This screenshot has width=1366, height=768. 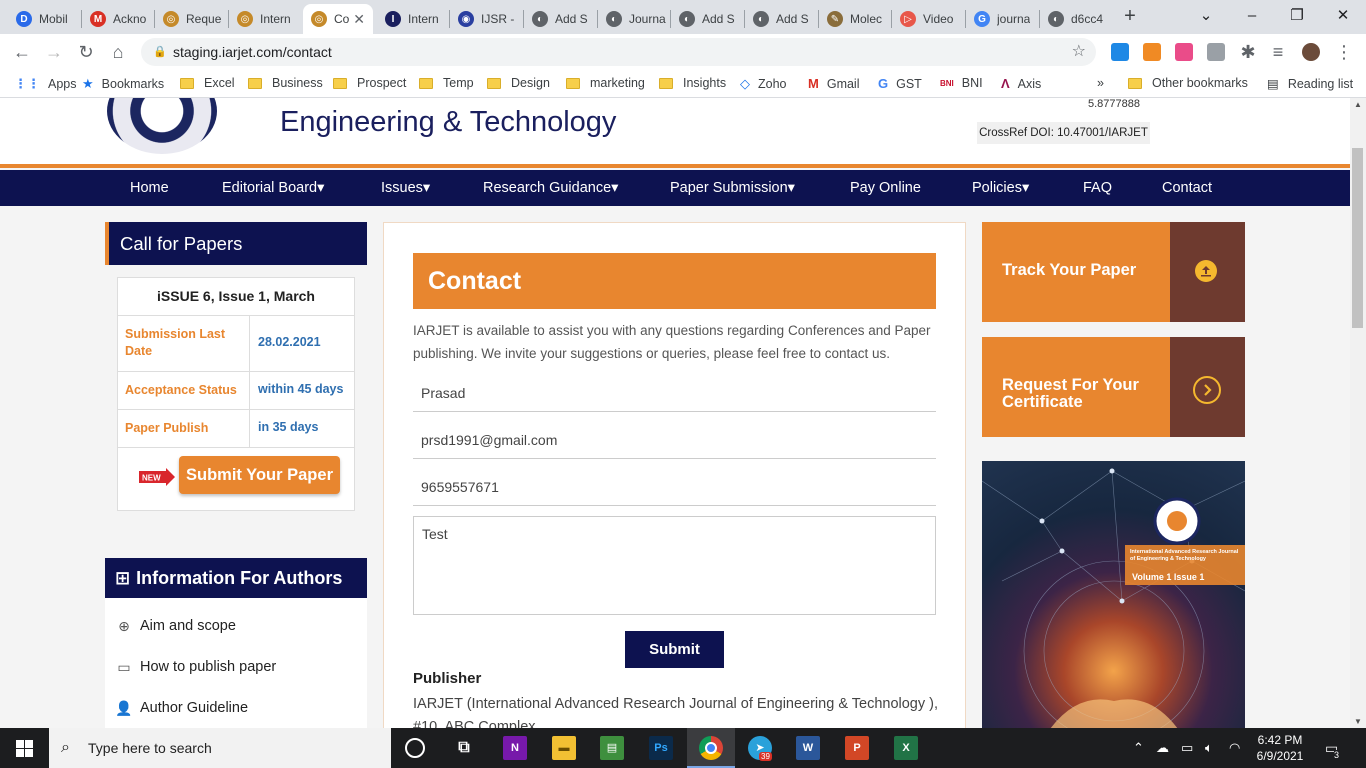 What do you see at coordinates (86, 52) in the screenshot?
I see `reload-icon: ↻` at bounding box center [86, 52].